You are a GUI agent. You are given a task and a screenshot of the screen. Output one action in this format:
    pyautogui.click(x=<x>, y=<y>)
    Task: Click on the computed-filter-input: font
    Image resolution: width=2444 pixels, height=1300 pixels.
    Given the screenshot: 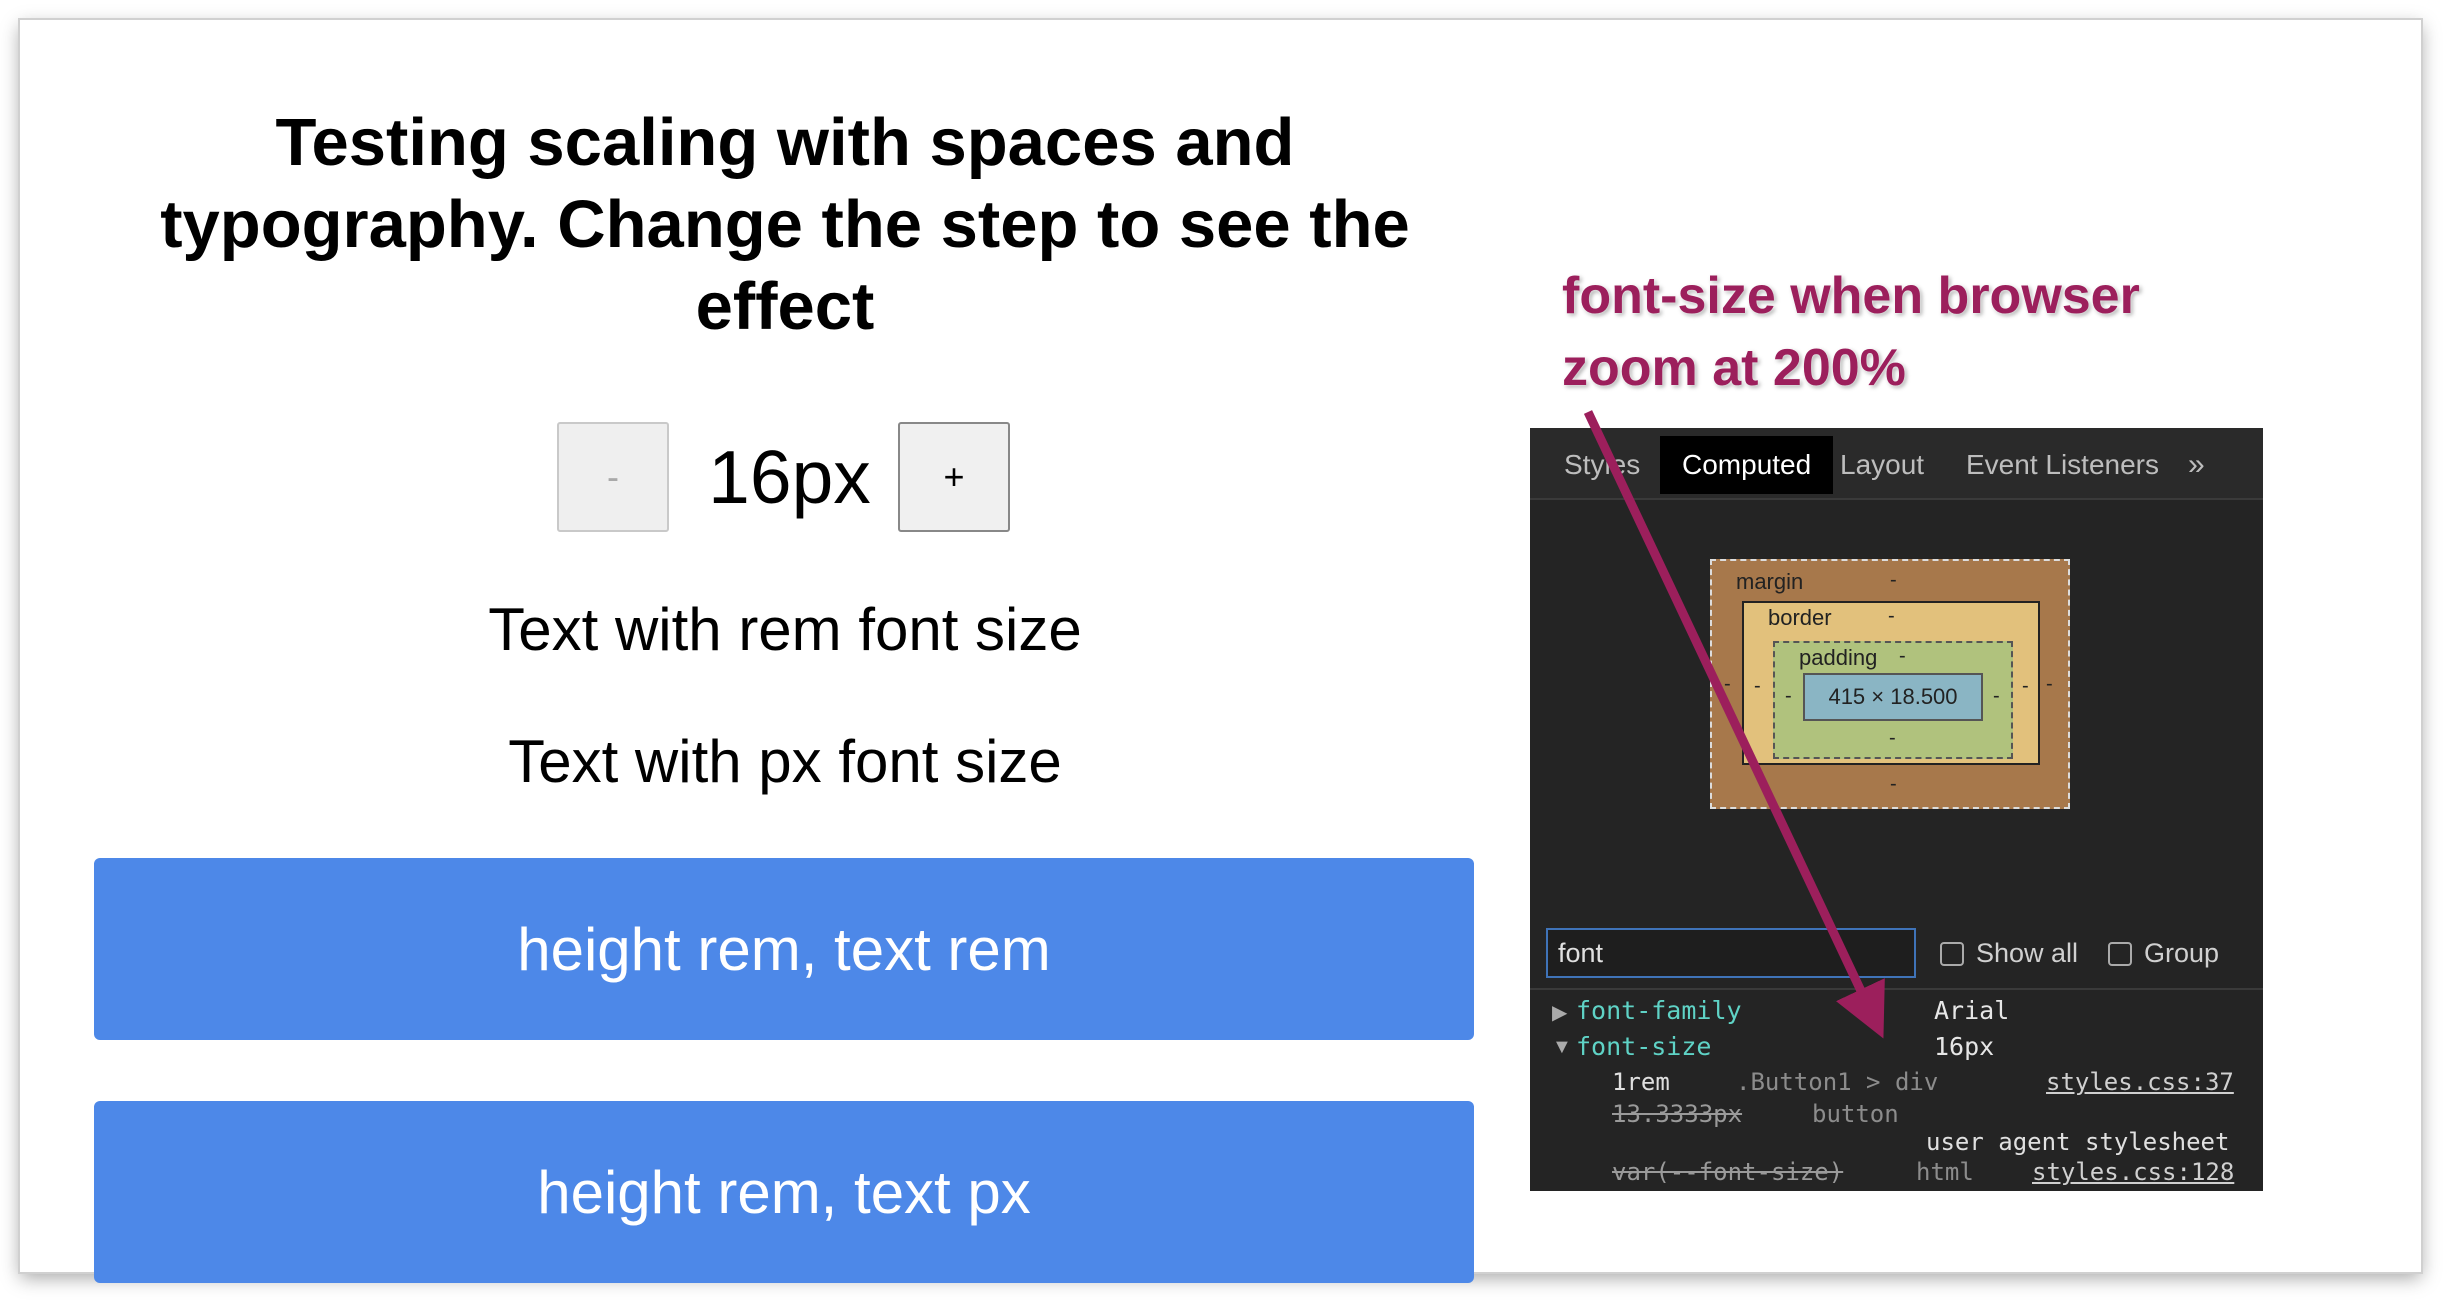 What is the action you would take?
    pyautogui.click(x=1731, y=953)
    